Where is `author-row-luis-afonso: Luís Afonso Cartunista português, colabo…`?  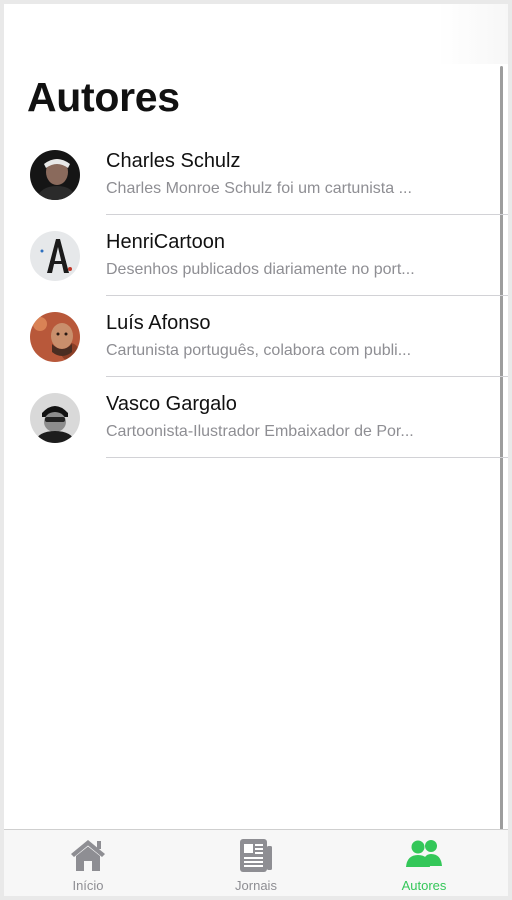 author-row-luis-afonso: Luís Afonso Cartunista português, colabo… is located at coordinates (256, 336).